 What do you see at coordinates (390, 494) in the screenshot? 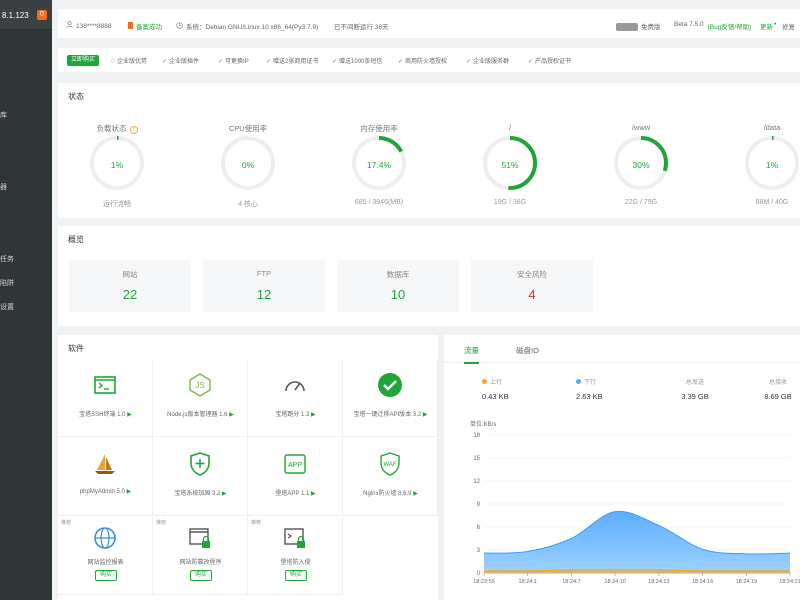
I see `software-name: Nginx防火墙 8.6.9 ▶` at bounding box center [390, 494].